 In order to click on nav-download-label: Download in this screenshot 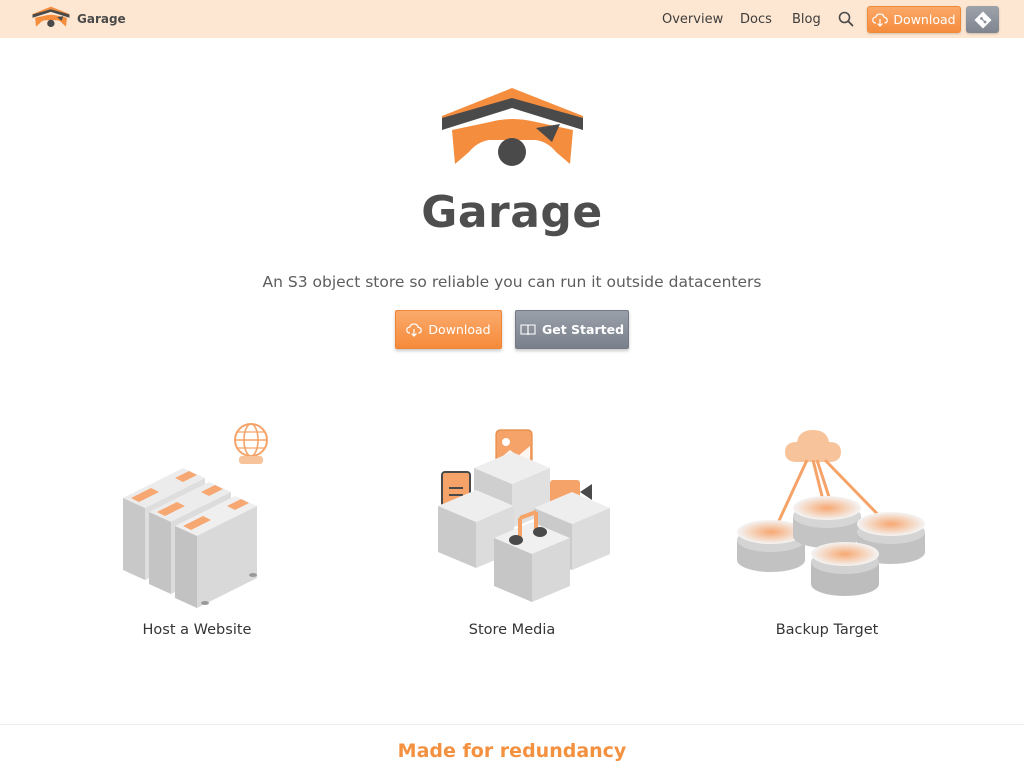, I will do `click(924, 19)`.